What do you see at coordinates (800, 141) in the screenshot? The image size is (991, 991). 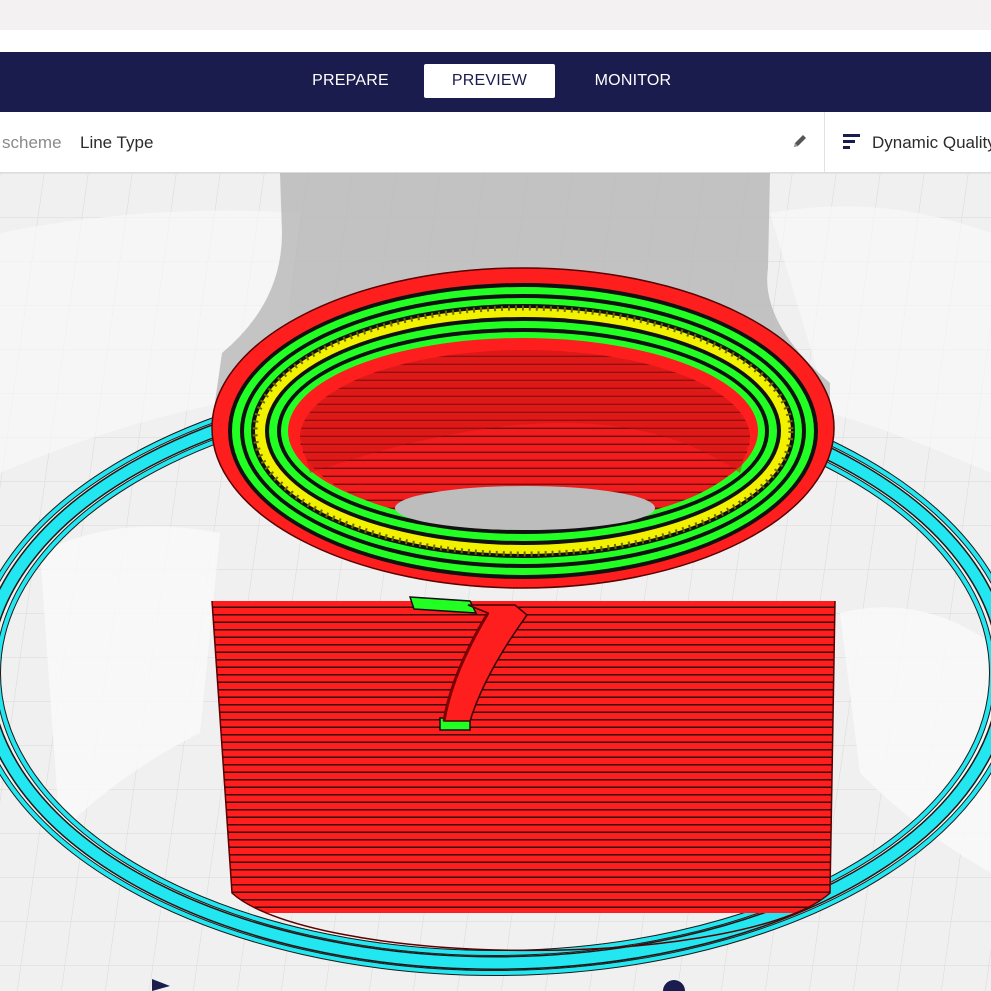 I see `pencil-icon` at bounding box center [800, 141].